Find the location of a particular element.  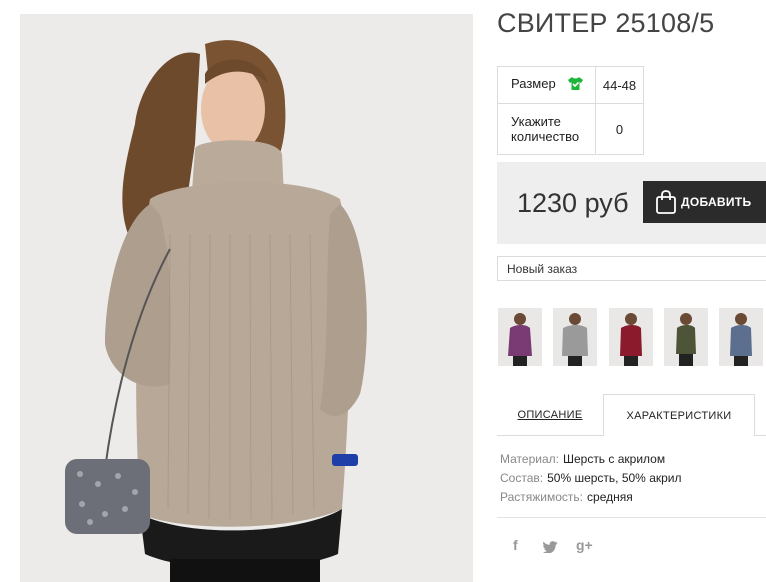

thumb-gray is located at coordinates (575, 337).